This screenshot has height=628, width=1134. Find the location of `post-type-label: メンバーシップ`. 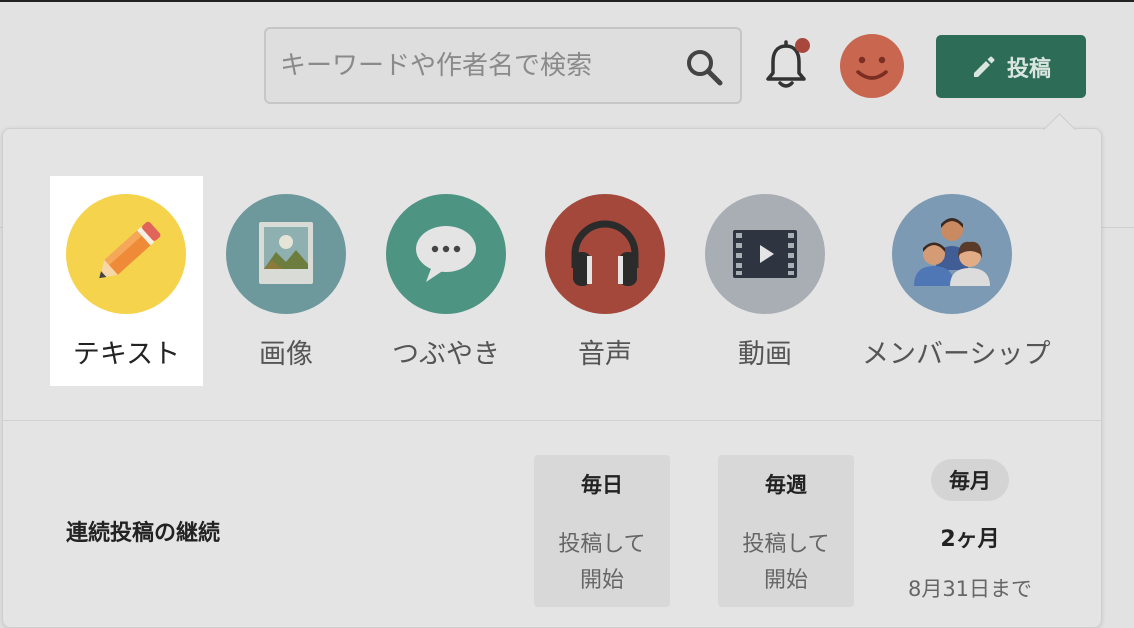

post-type-label: メンバーシップ is located at coordinates (956, 354).